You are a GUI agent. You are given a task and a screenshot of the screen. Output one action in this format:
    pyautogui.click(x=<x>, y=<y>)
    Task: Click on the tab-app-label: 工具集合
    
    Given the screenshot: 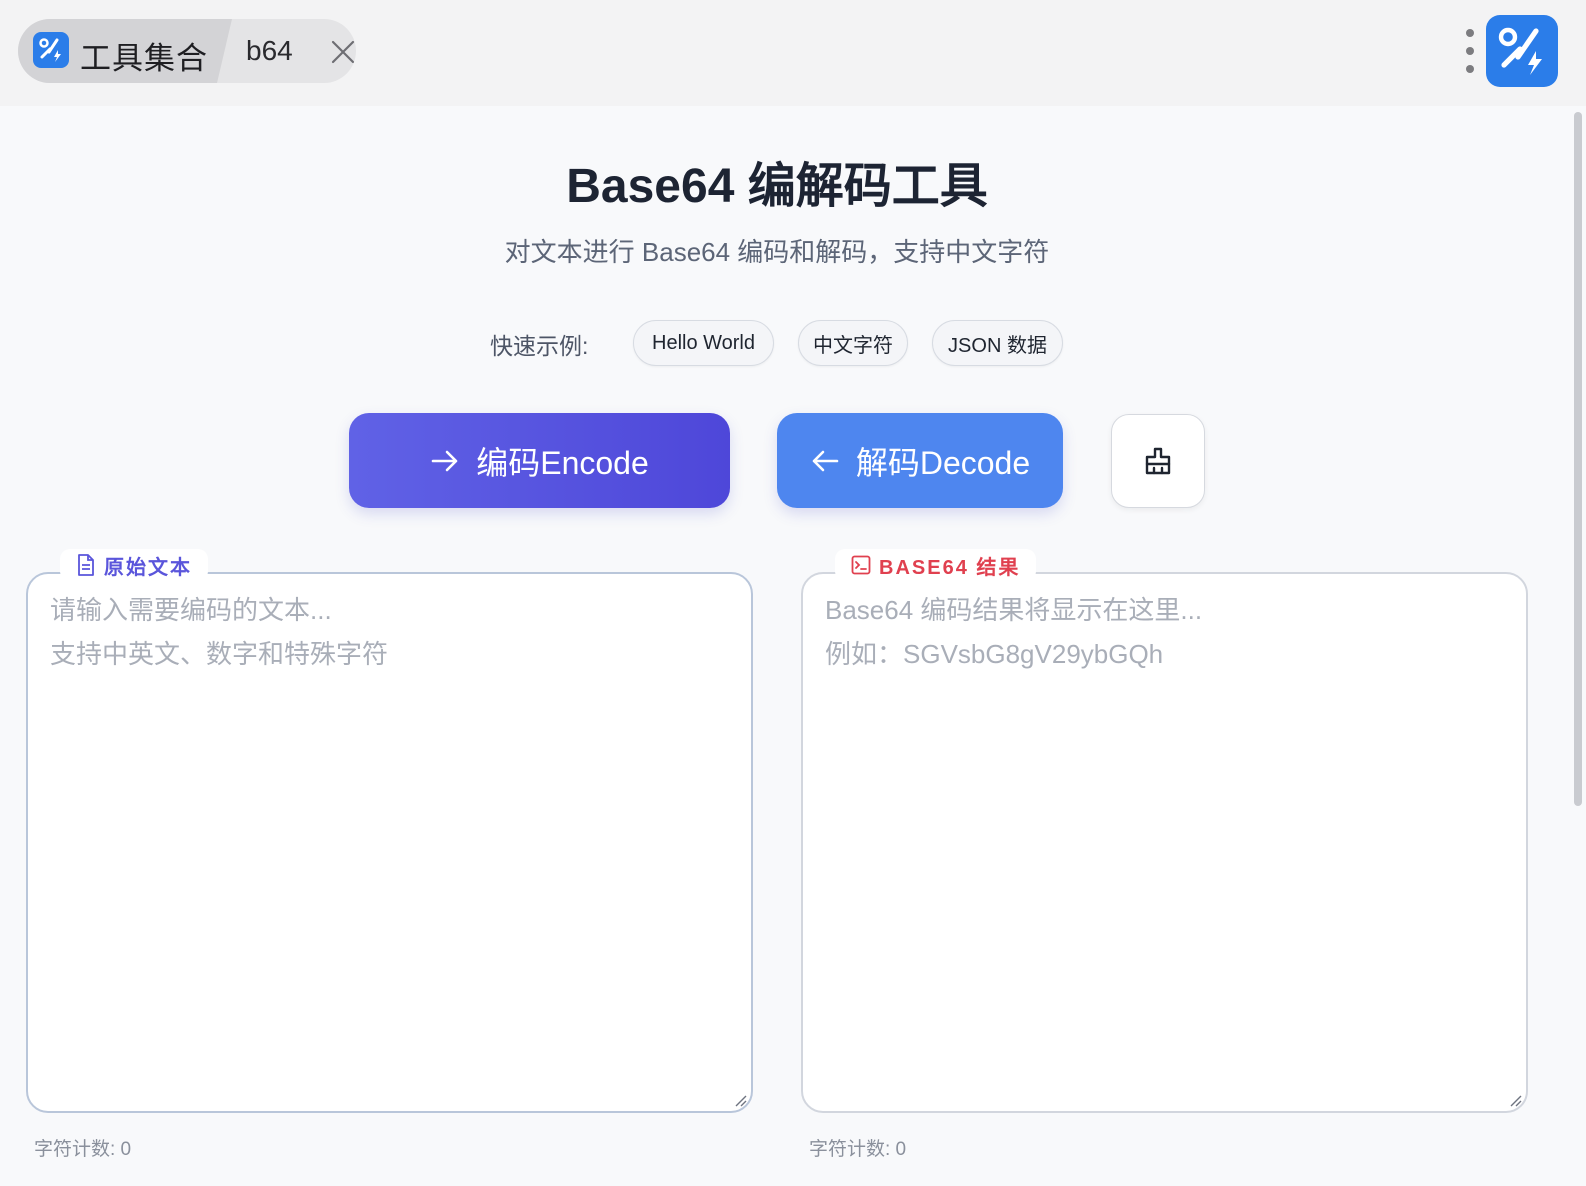 What is the action you would take?
    pyautogui.click(x=144, y=58)
    